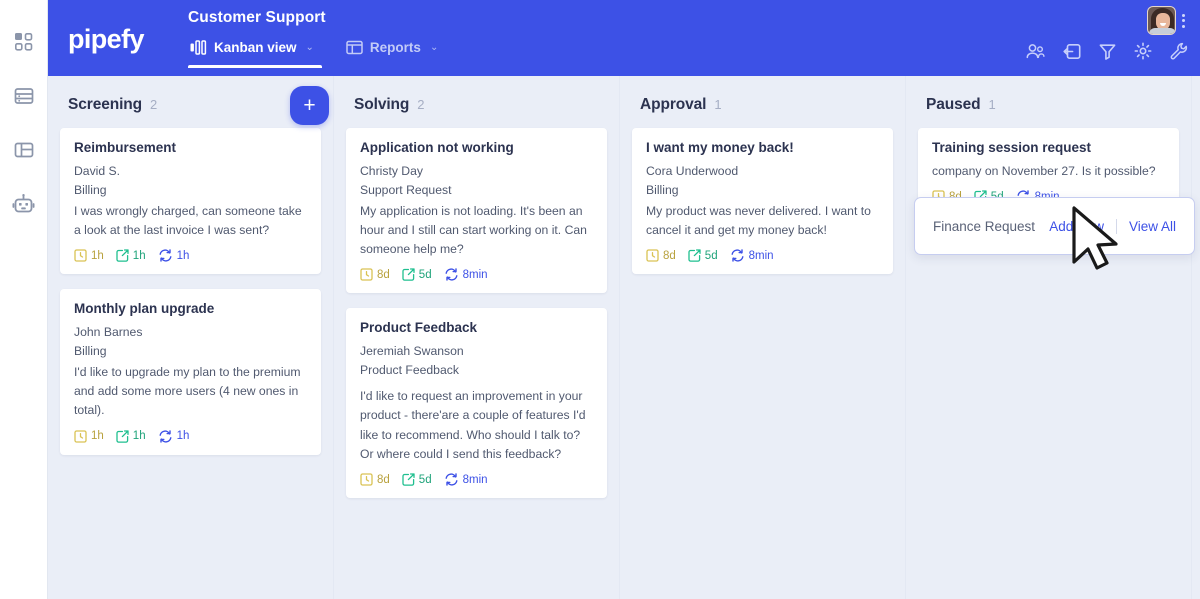 The height and width of the screenshot is (599, 1200). Describe the element at coordinates (354, 47) in the screenshot. I see `reports-icon` at that location.